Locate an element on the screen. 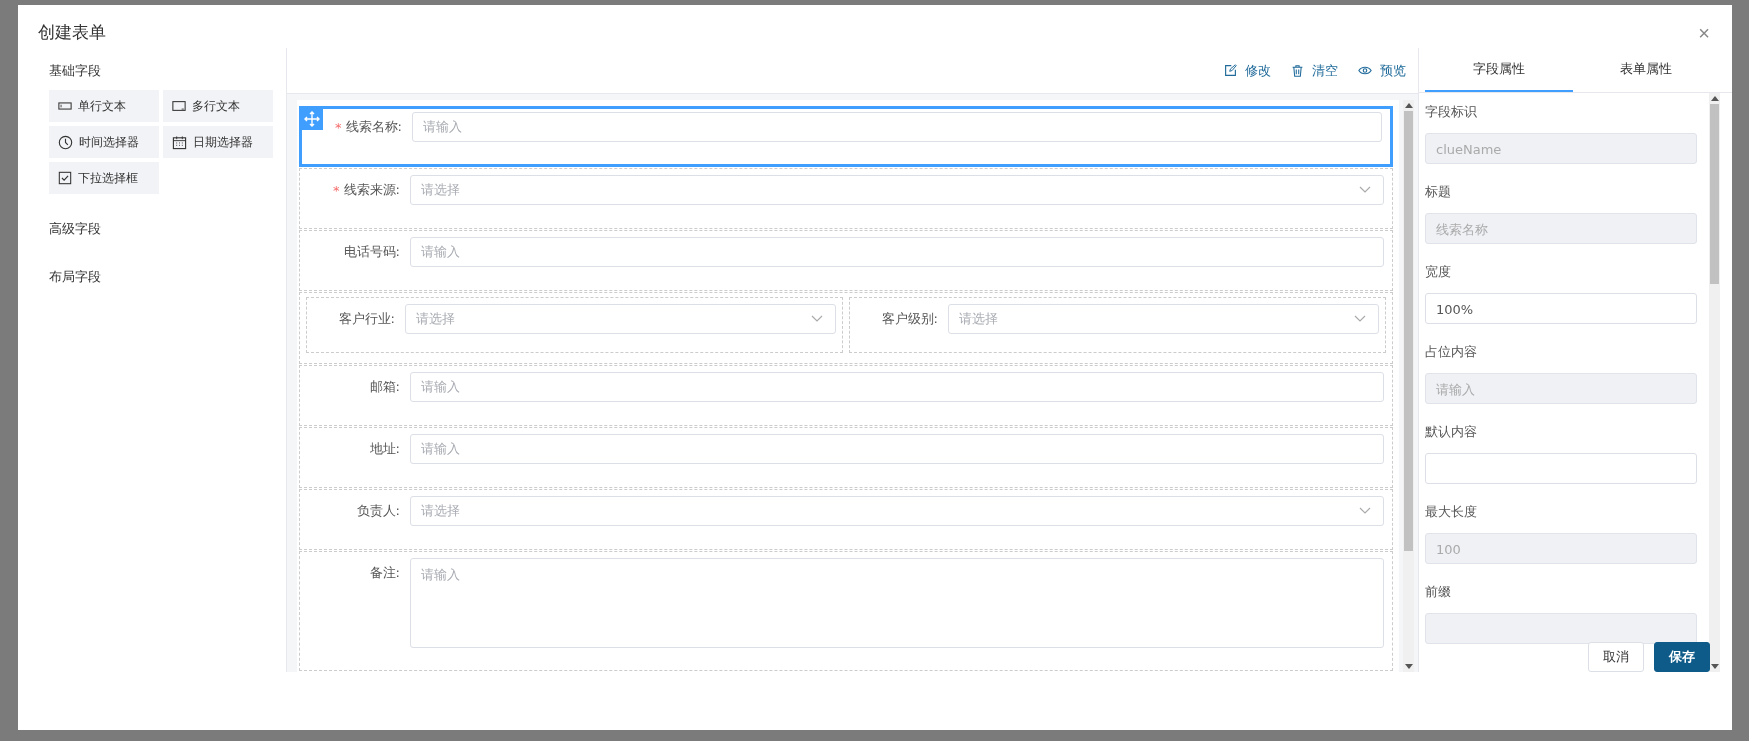  field-type-item: 日期选择器 is located at coordinates (218, 142).